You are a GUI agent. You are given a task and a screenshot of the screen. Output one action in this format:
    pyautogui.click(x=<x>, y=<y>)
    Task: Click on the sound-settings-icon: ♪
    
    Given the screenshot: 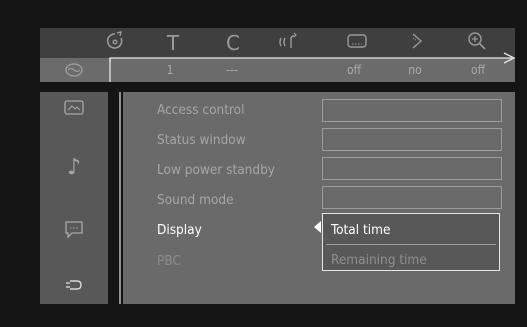 What is the action you would take?
    pyautogui.click(x=74, y=168)
    